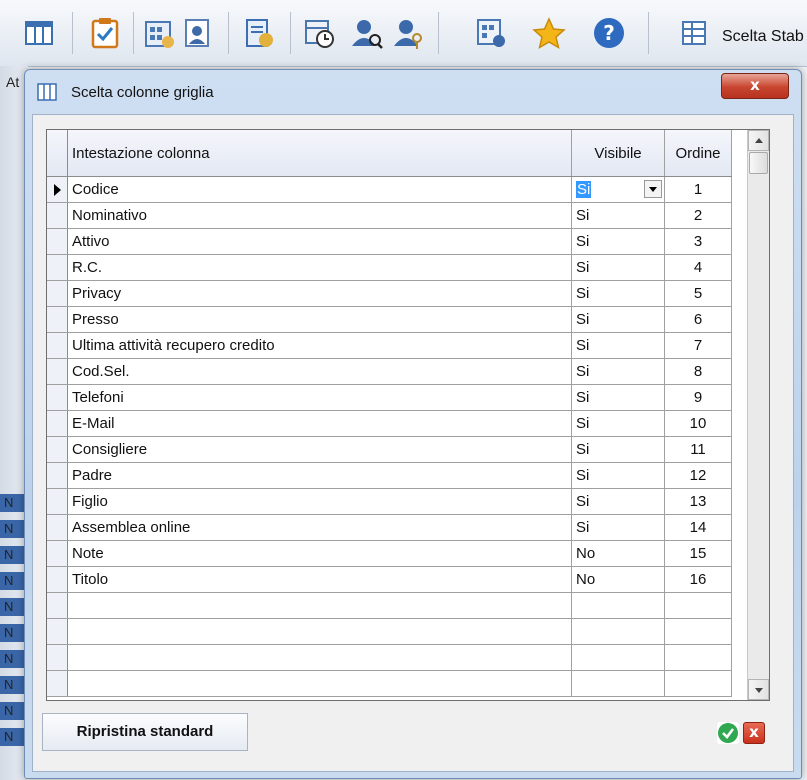 This screenshot has width=807, height=780. Describe the element at coordinates (698, 293) in the screenshot. I see `cell-ordine: 5` at that location.